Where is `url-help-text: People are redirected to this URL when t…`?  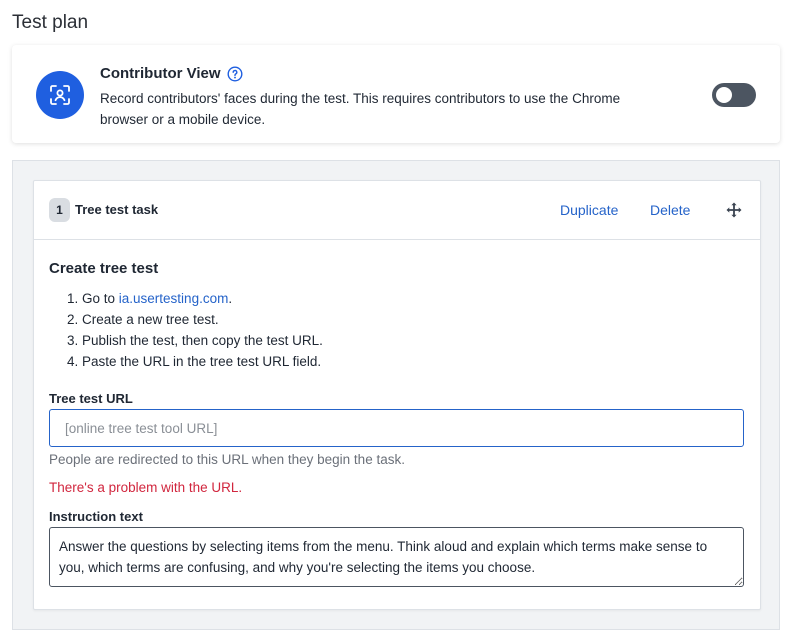
url-help-text: People are redirected to this URL when t… is located at coordinates (227, 459).